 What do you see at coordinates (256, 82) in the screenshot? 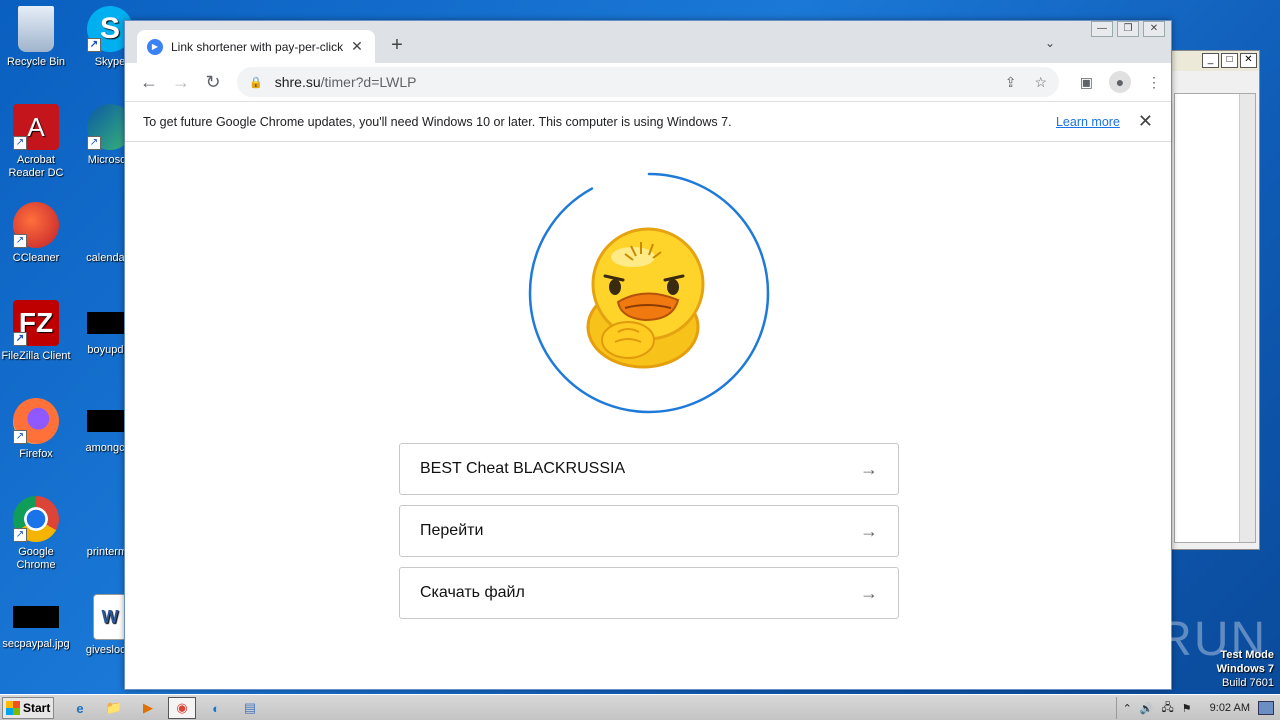
I see `lock-icon: 🔒` at bounding box center [256, 82].